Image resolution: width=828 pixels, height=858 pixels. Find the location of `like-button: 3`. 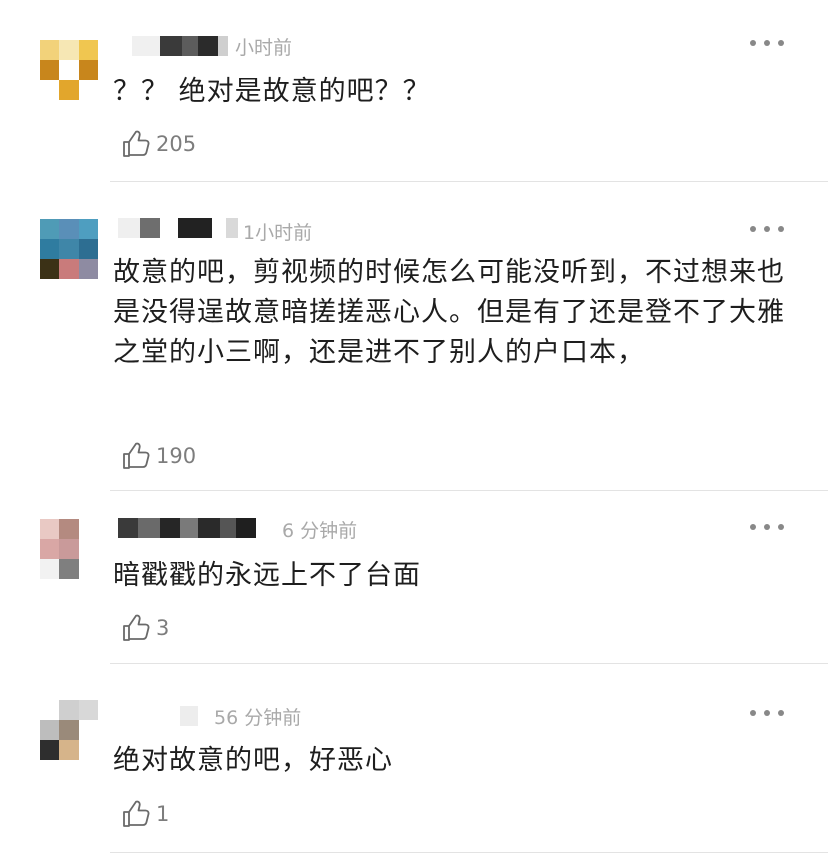

like-button: 3 is located at coordinates (144, 628).